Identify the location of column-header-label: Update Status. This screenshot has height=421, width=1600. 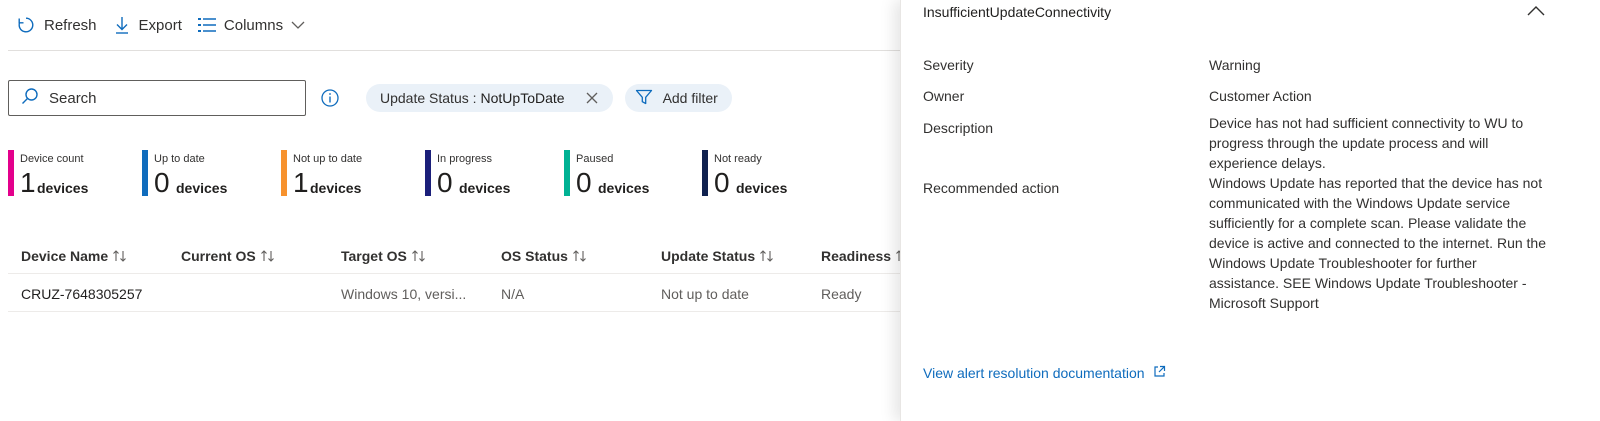
(708, 256).